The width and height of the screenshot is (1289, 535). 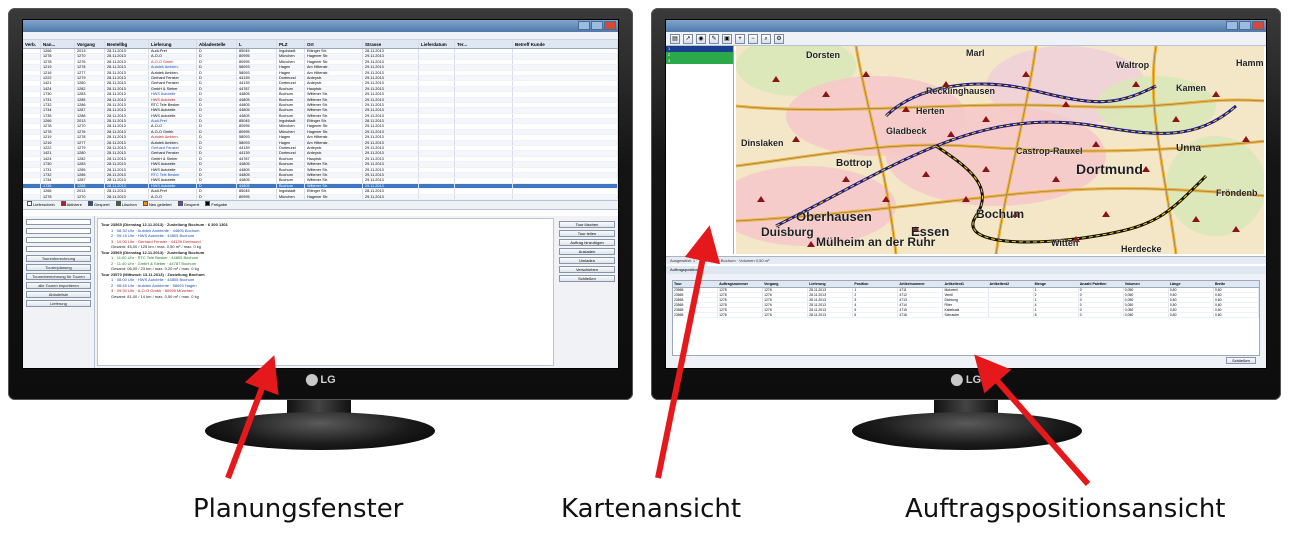 I want to click on column-header: Artikelnummer, so click(x=921, y=284).